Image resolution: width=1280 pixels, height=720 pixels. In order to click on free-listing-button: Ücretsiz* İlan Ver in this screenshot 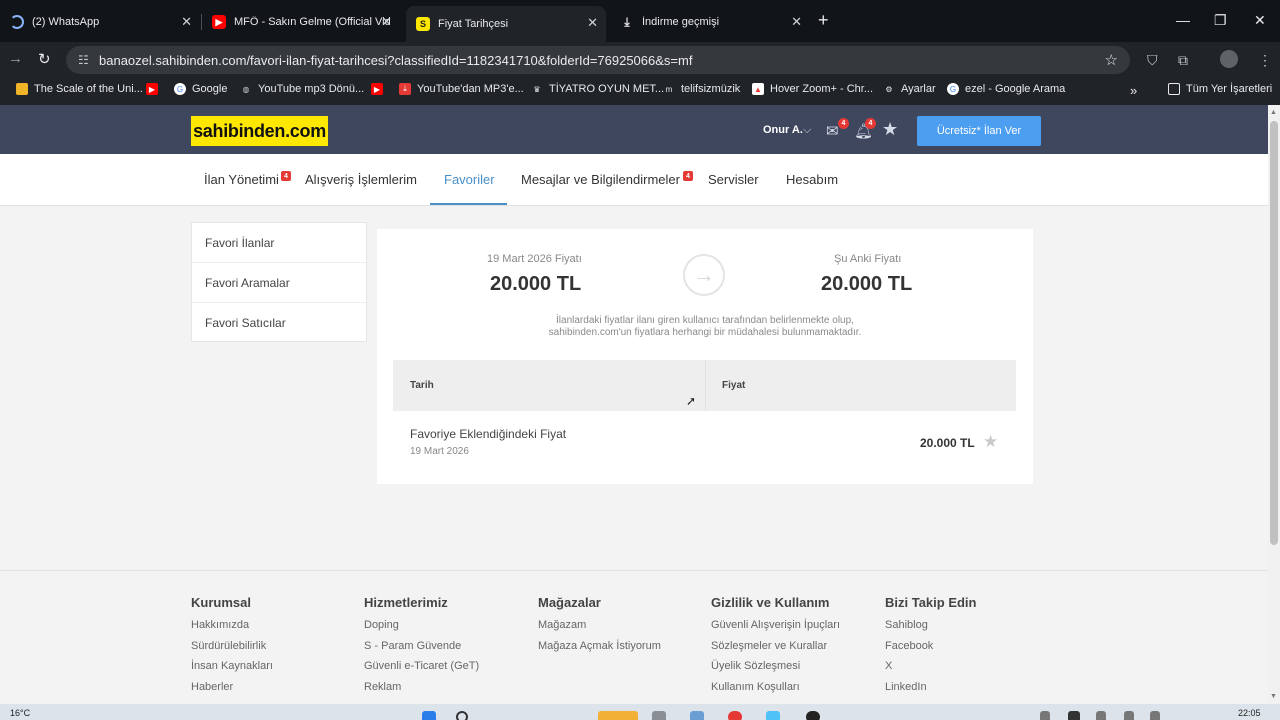, I will do `click(979, 131)`.